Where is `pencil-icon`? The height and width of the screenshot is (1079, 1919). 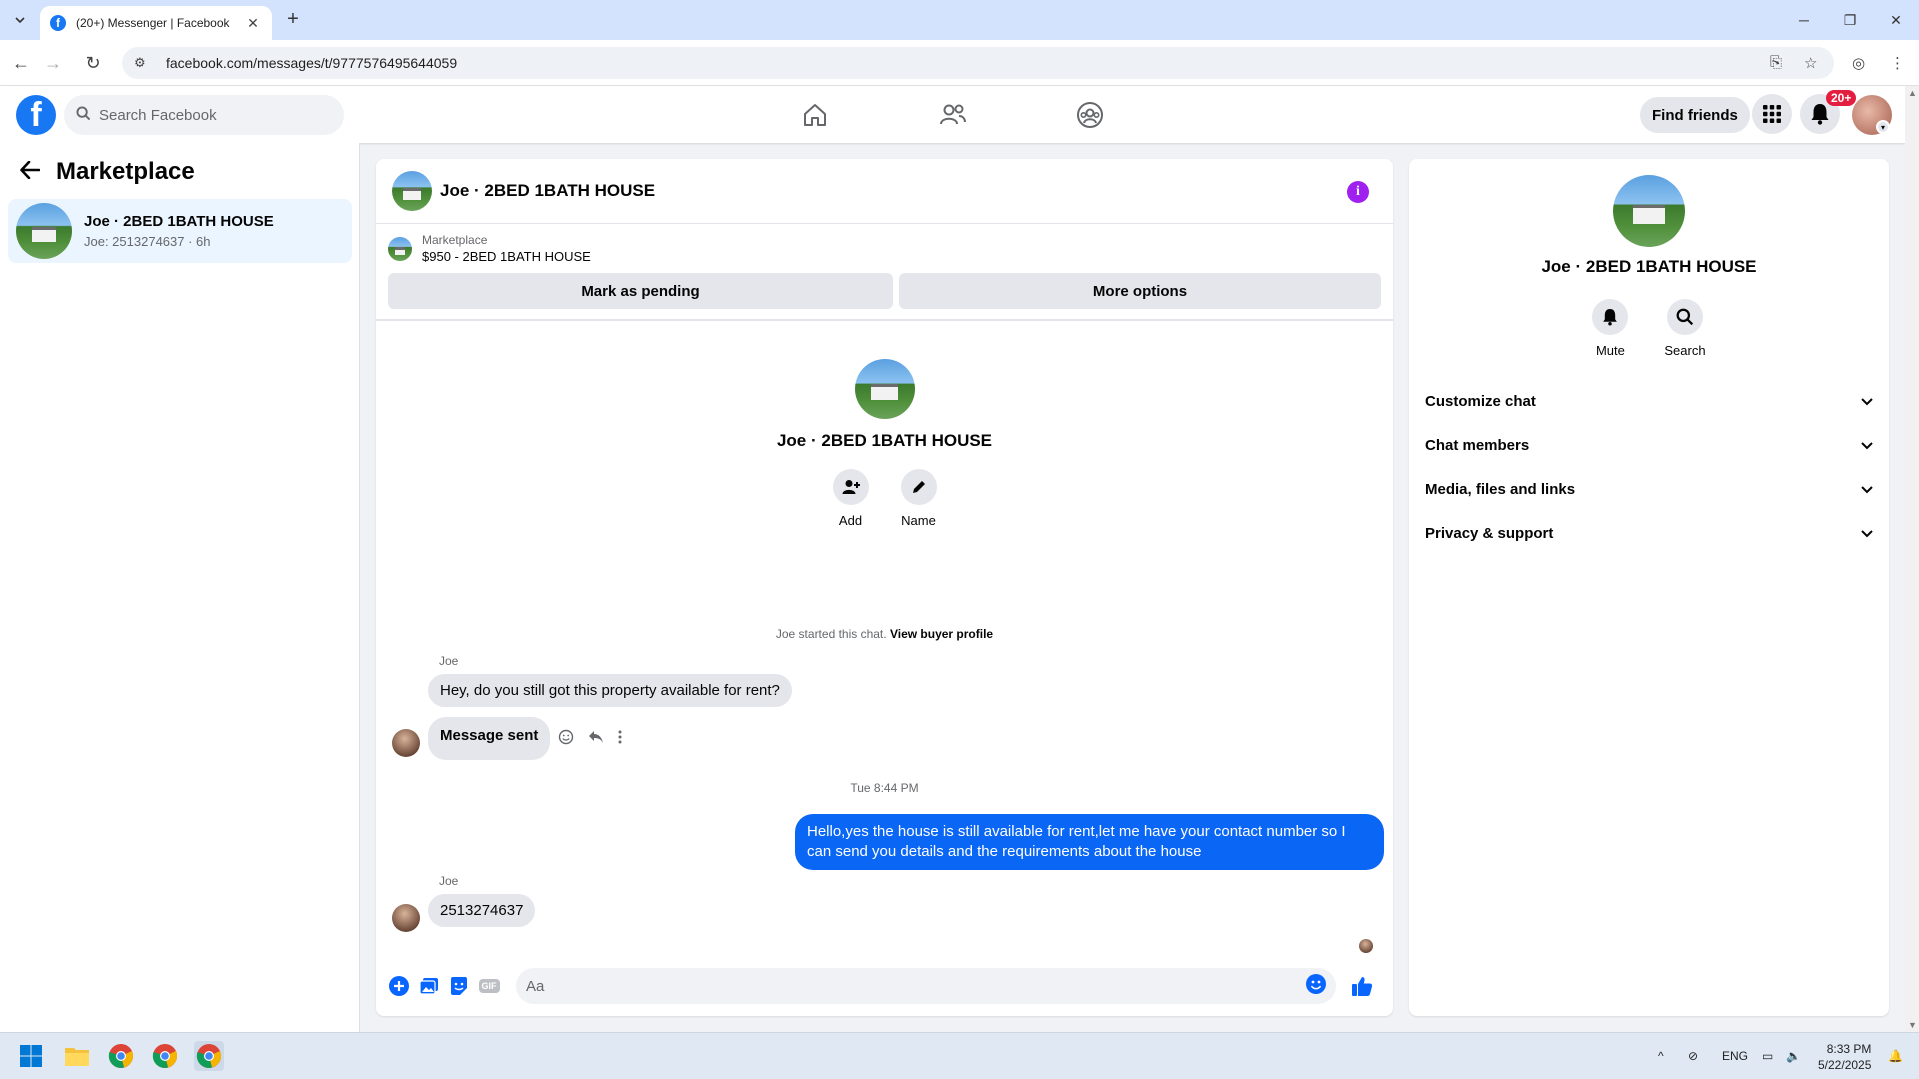 pencil-icon is located at coordinates (918, 487).